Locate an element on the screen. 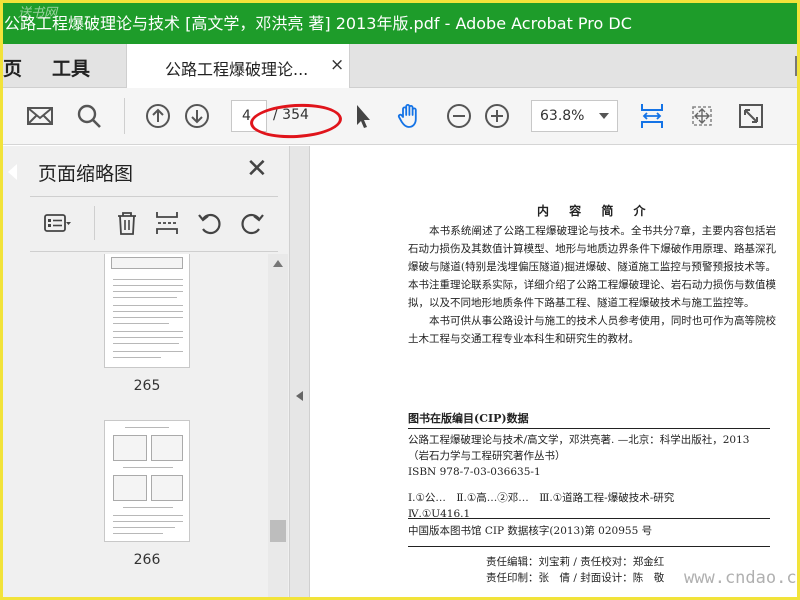 Image resolution: width=800 pixels, height=600 pixels. panel-close-icon: ✕ is located at coordinates (257, 169).